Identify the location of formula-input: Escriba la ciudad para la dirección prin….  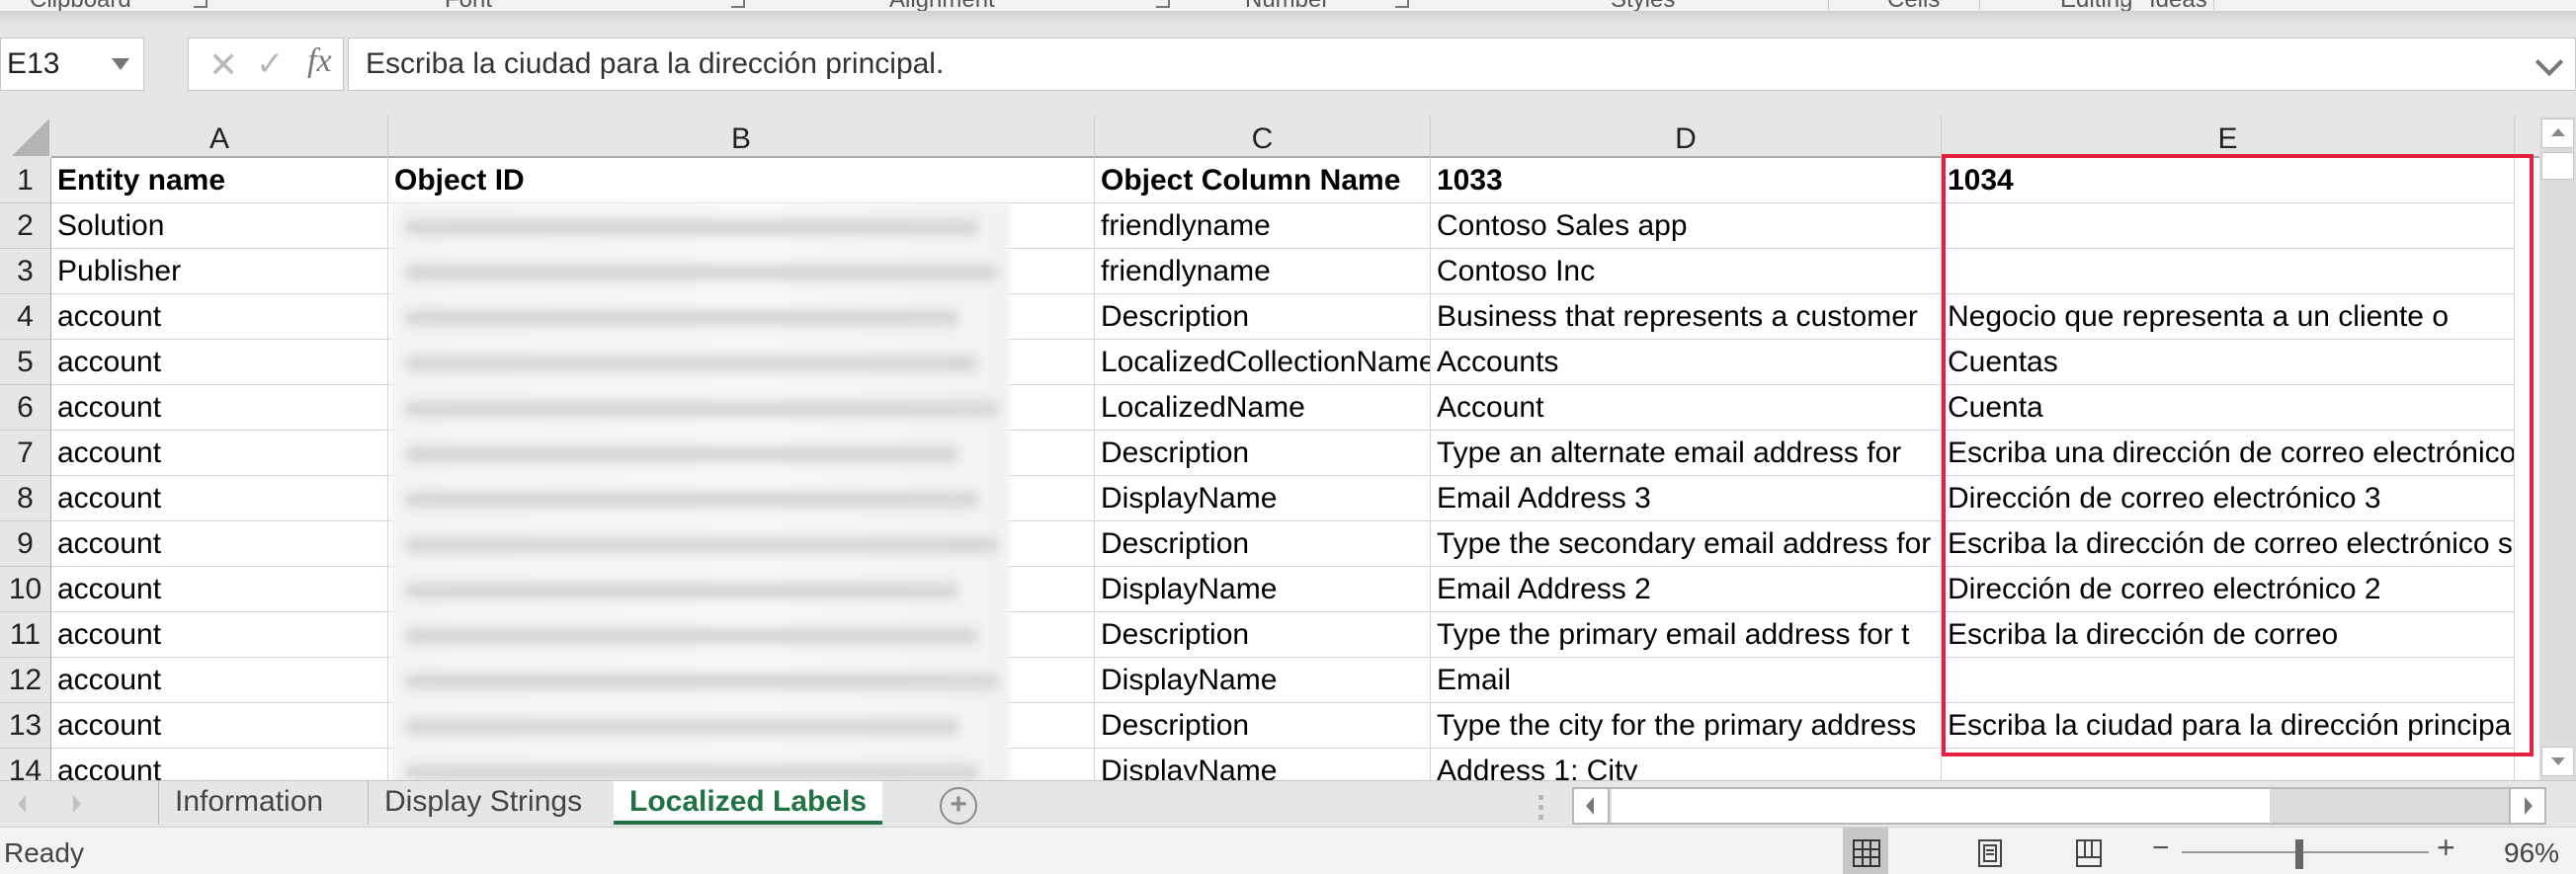
(1462, 64).